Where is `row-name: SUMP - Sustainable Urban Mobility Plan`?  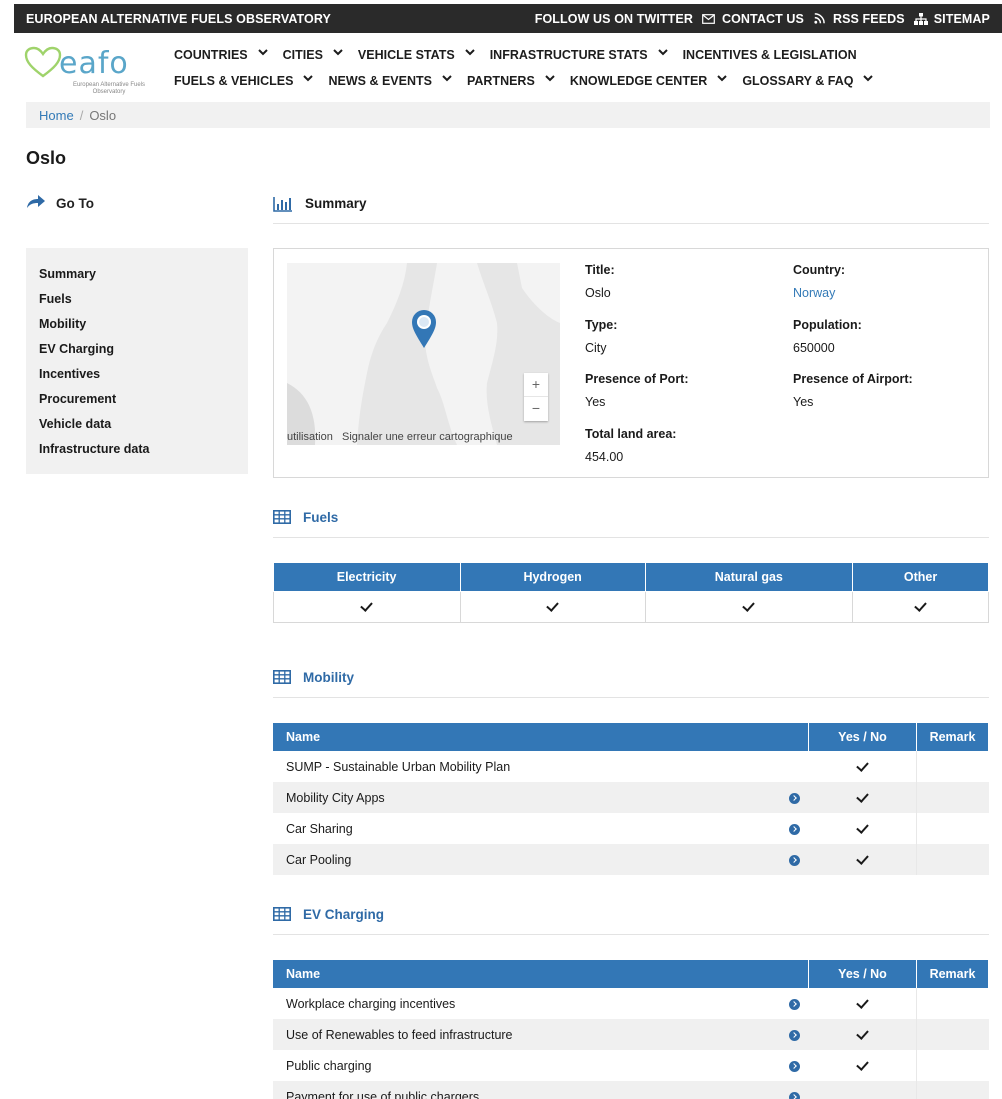 row-name: SUMP - Sustainable Urban Mobility Plan is located at coordinates (398, 766).